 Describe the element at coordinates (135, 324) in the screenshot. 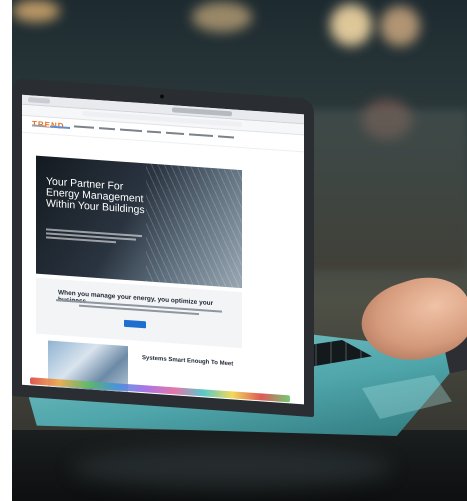

I see `contact-button` at that location.